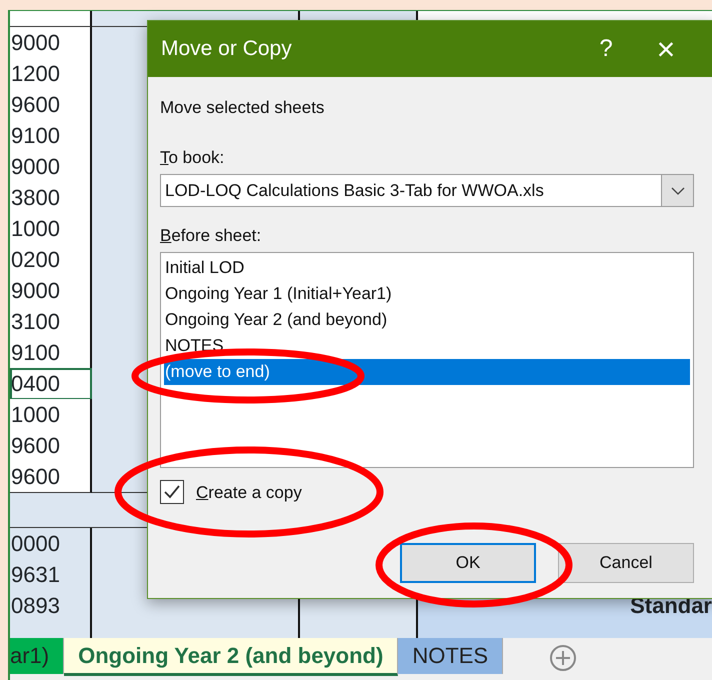  What do you see at coordinates (242, 108) in the screenshot?
I see `instruction-text: Move selected sheets` at bounding box center [242, 108].